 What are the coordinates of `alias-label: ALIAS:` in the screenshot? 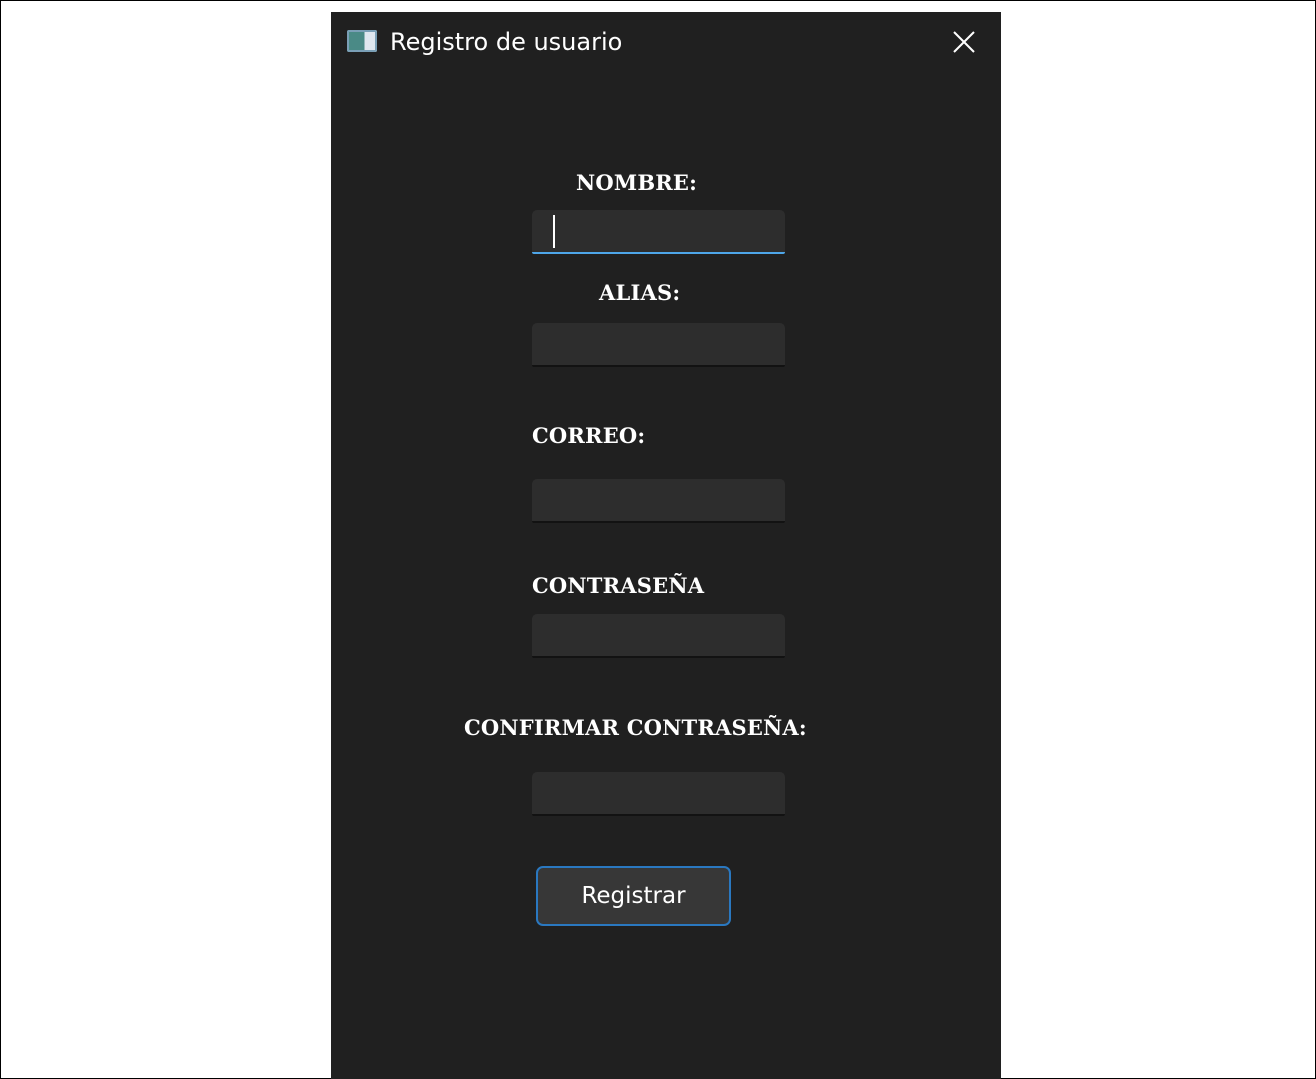 It's located at (640, 292).